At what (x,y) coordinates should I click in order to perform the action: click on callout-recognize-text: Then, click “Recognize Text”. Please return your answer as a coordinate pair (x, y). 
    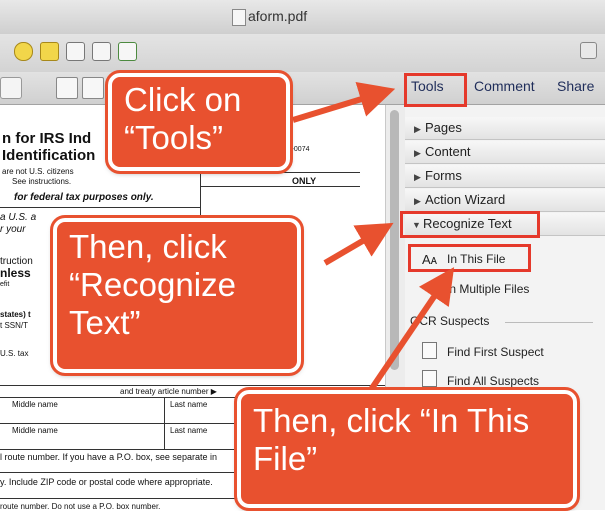
    Looking at the image, I should click on (177, 295).